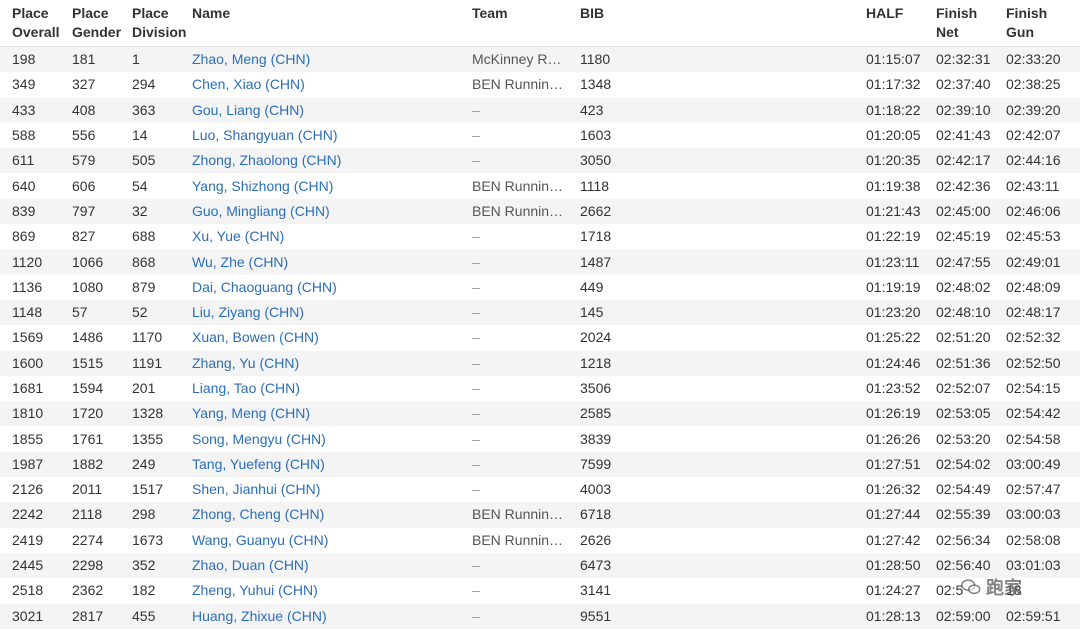  What do you see at coordinates (24, 59) in the screenshot?
I see `cell-place-overall: 198` at bounding box center [24, 59].